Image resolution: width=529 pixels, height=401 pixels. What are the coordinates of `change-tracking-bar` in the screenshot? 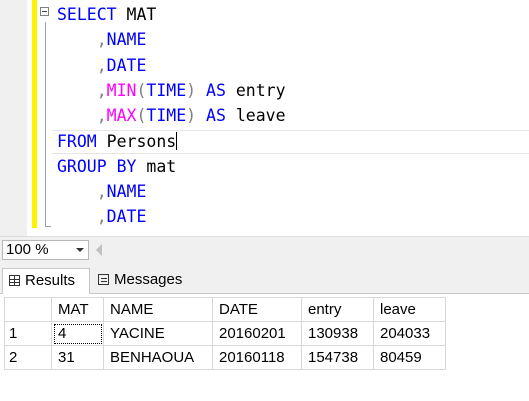 It's located at (34, 114).